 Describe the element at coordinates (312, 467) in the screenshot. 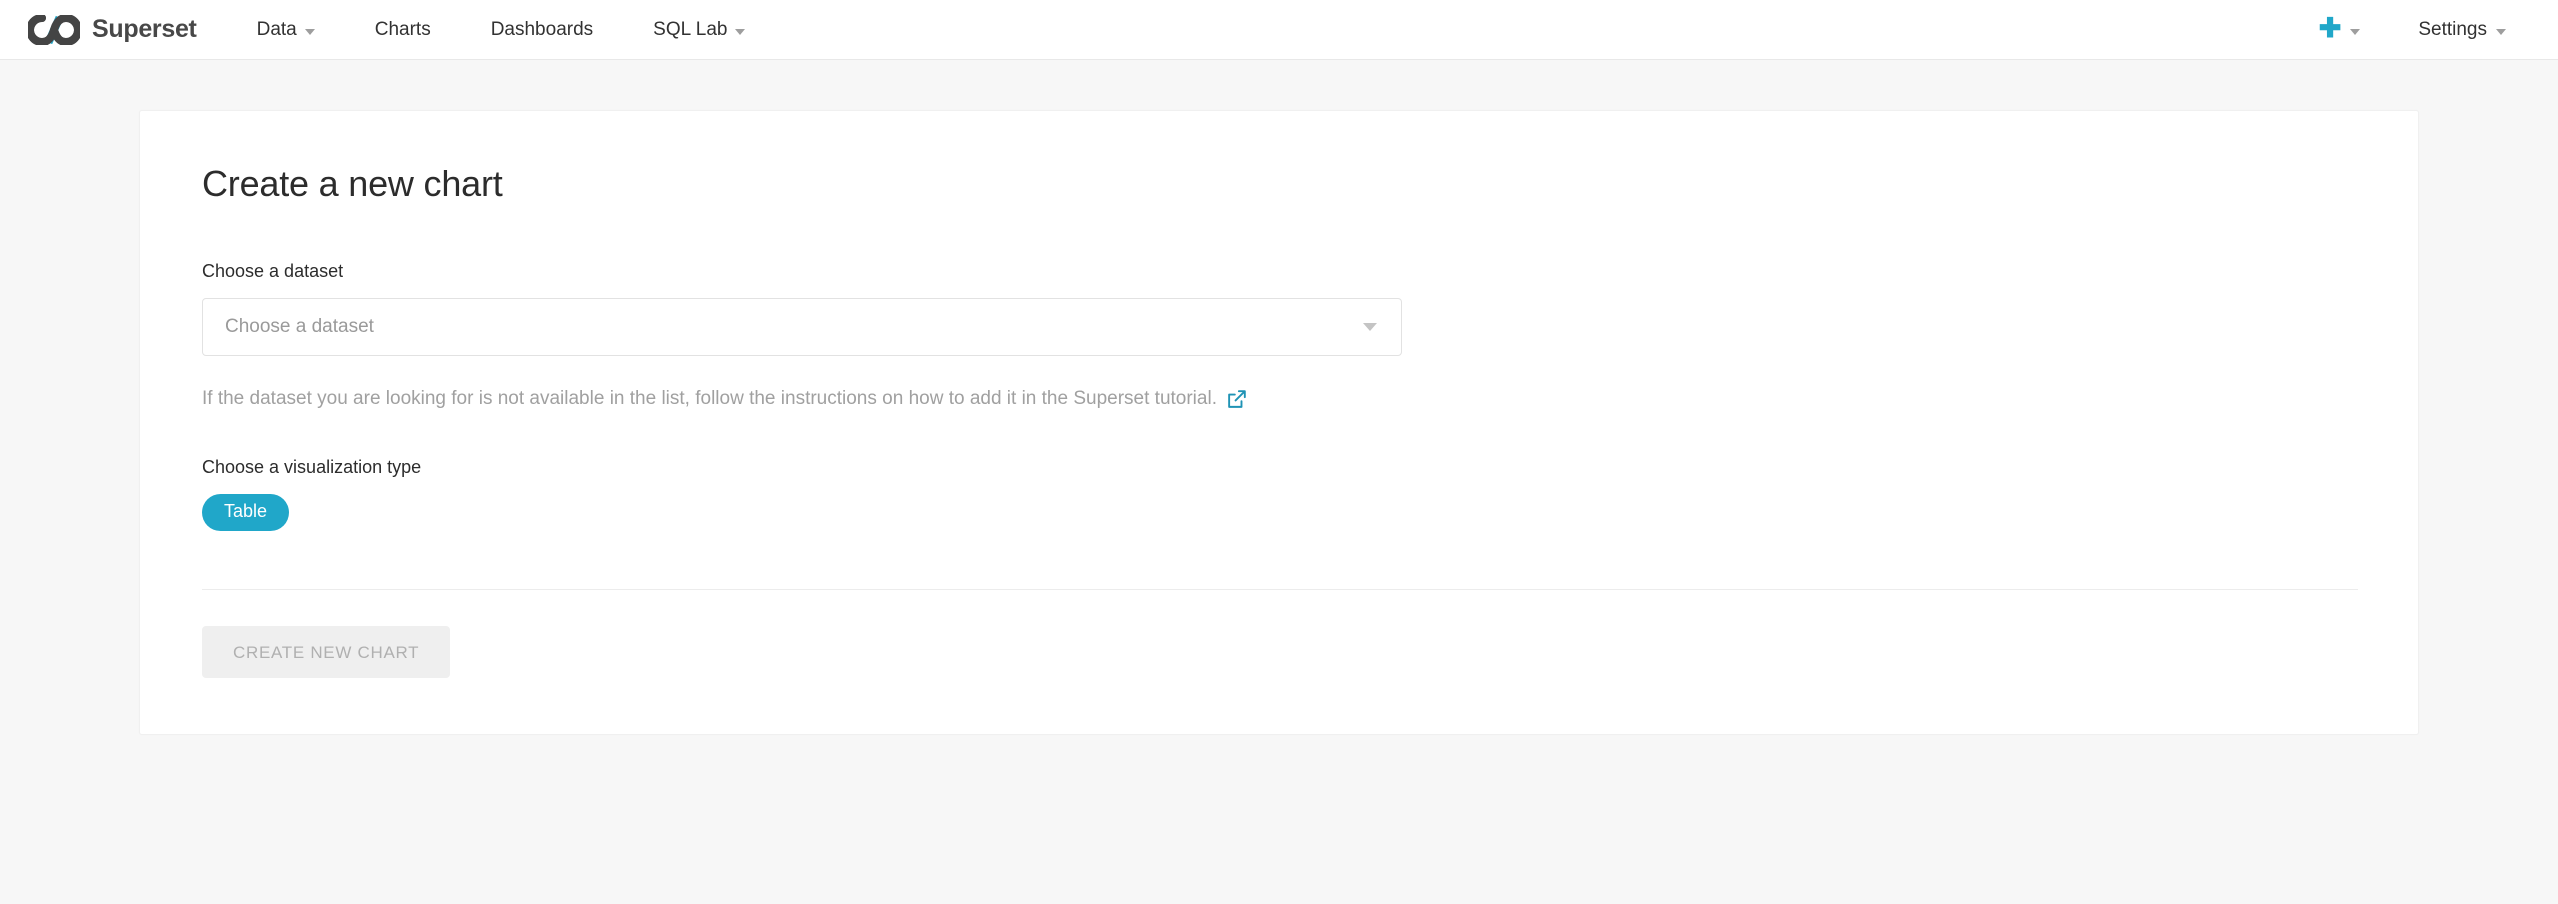

I see `visualization-field-label: Choose a visualization type` at that location.